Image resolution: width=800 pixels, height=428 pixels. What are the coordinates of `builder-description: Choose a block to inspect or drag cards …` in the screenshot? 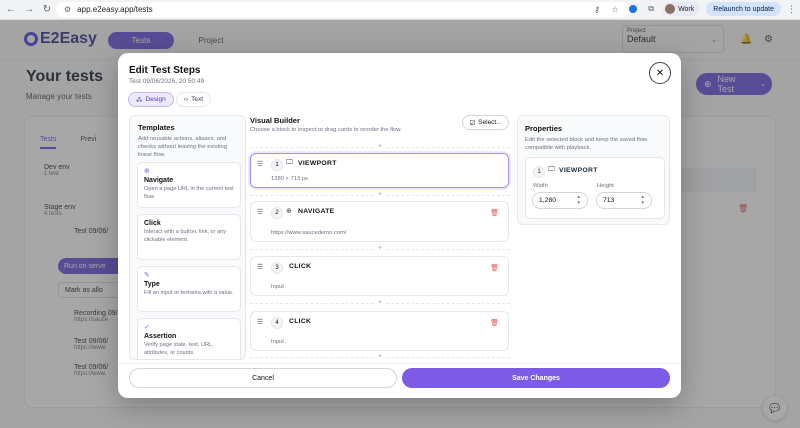 It's located at (326, 130).